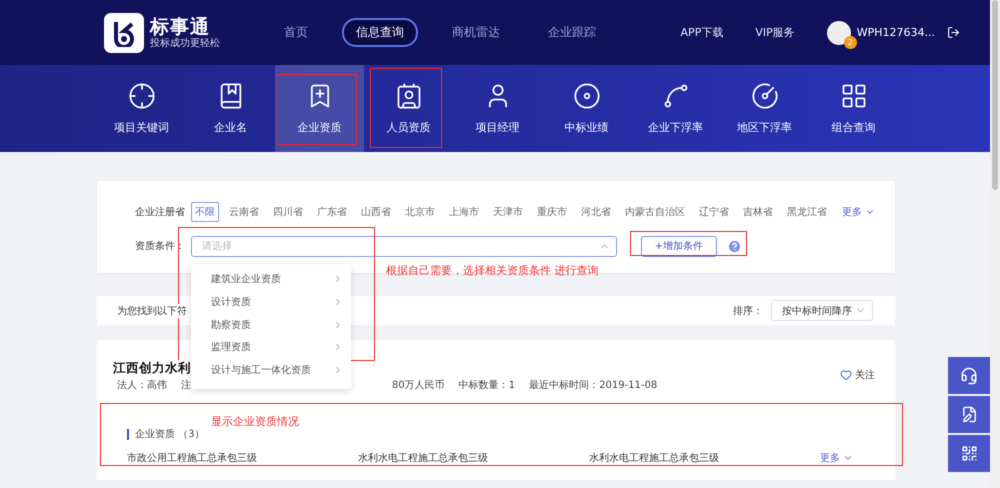 Image resolution: width=1000 pixels, height=488 pixels. I want to click on dropdown-option: 设计资质, so click(271, 302).